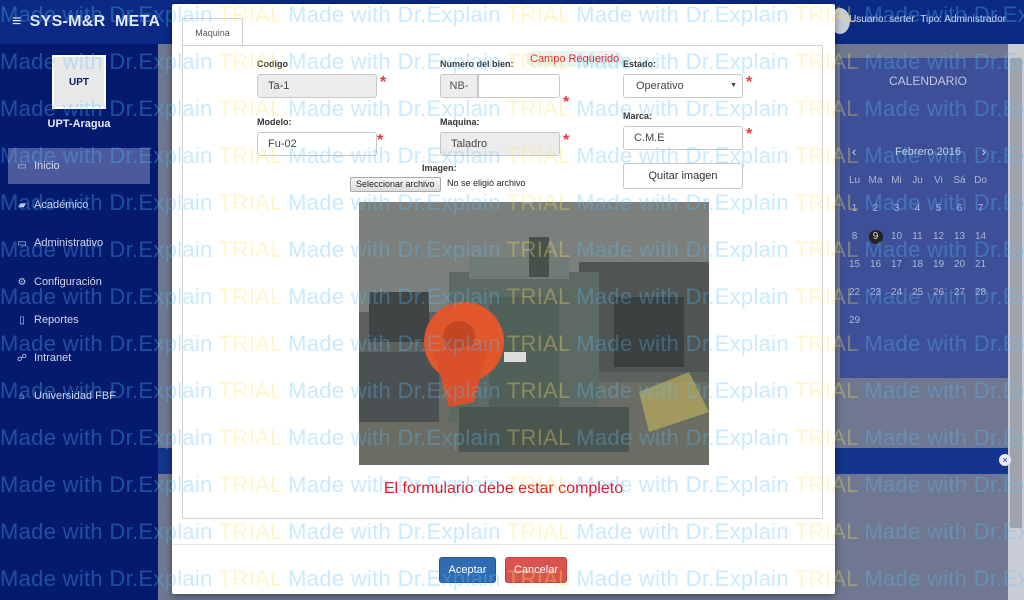 Image resolution: width=1024 pixels, height=600 pixels. I want to click on remove-image-button: Quitar imagen, so click(683, 176).